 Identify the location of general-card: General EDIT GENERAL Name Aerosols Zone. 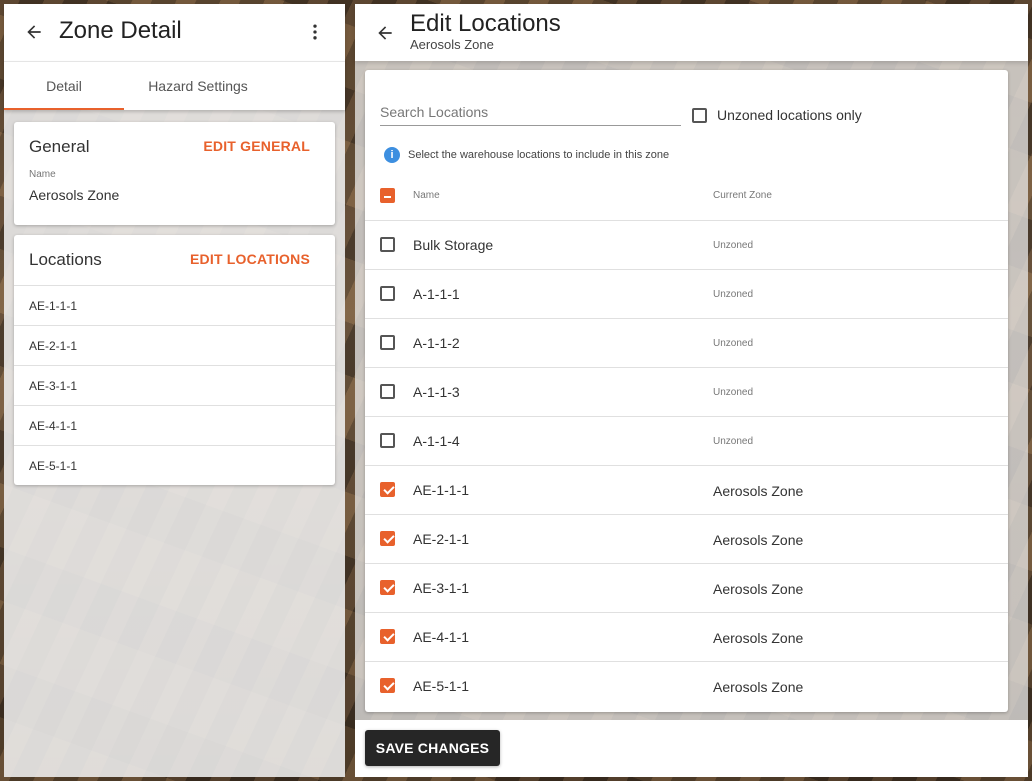
(174, 173).